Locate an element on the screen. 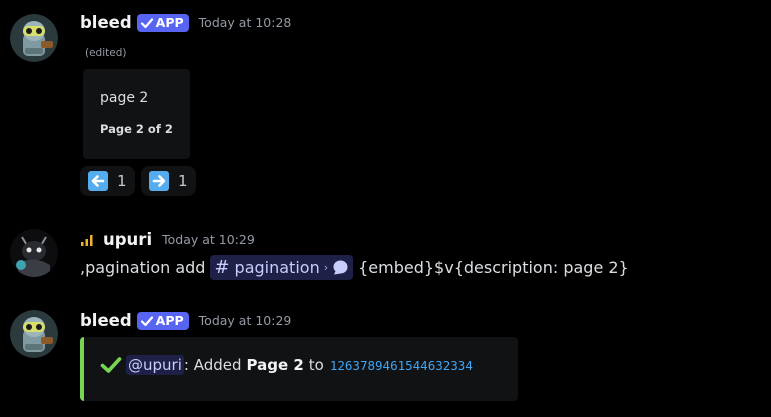  channel-id-code: 1263789461544632334 is located at coordinates (401, 365).